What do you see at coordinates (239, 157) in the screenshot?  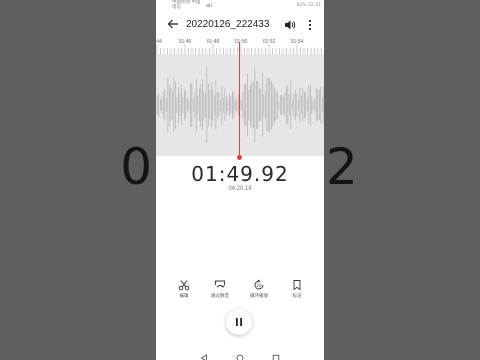 I see `playhead-handle` at bounding box center [239, 157].